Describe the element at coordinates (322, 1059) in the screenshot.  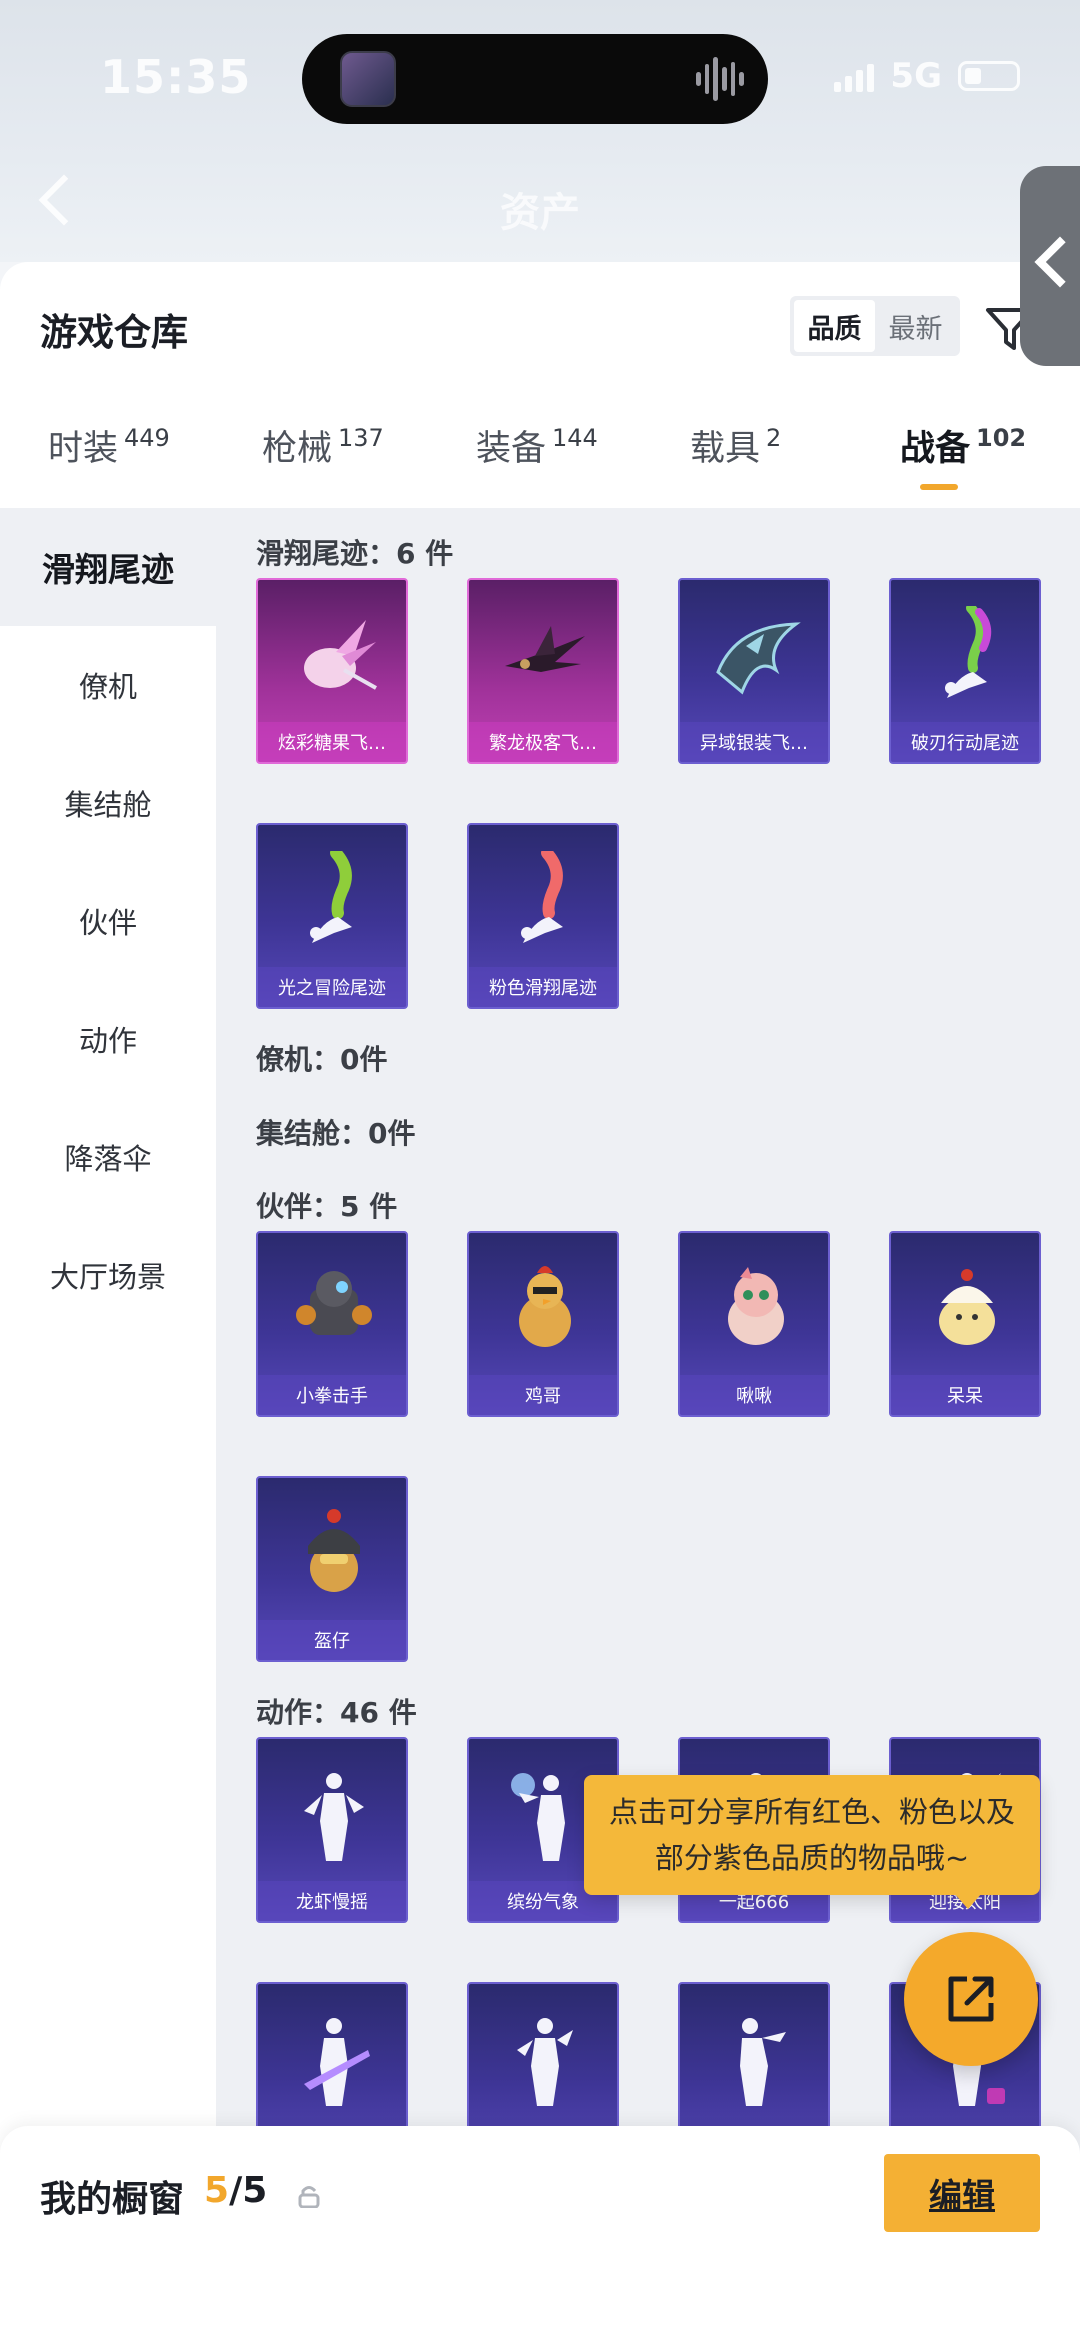
I see `section-label-wingman: 僚机：0件` at that location.